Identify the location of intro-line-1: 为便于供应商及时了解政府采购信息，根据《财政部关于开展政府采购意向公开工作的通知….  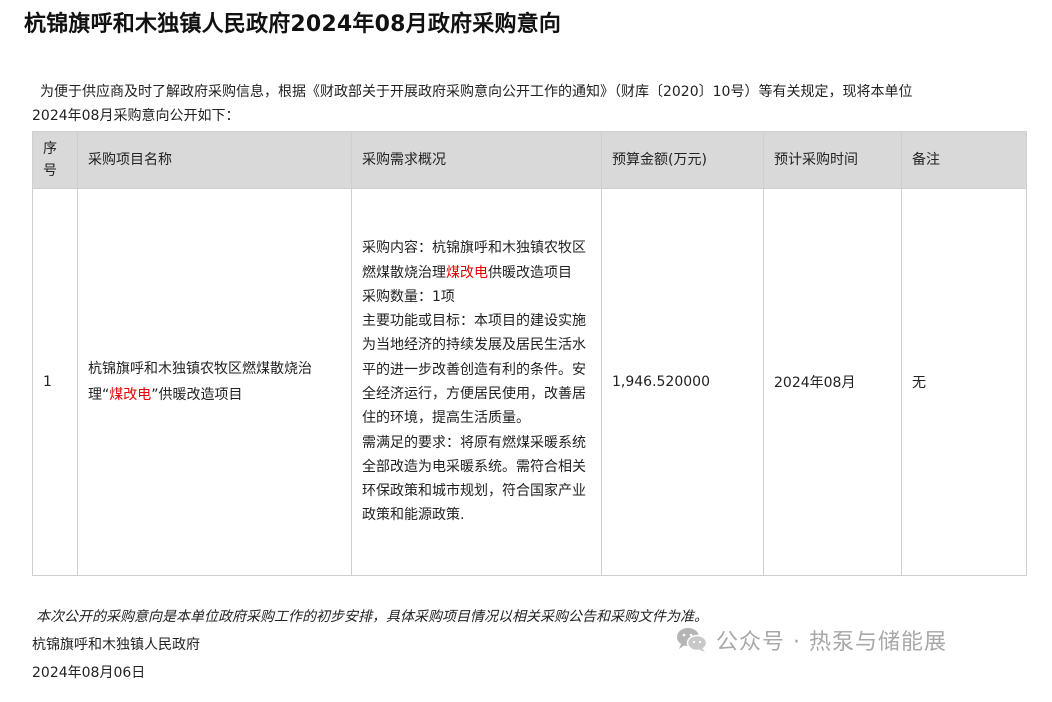
(476, 92).